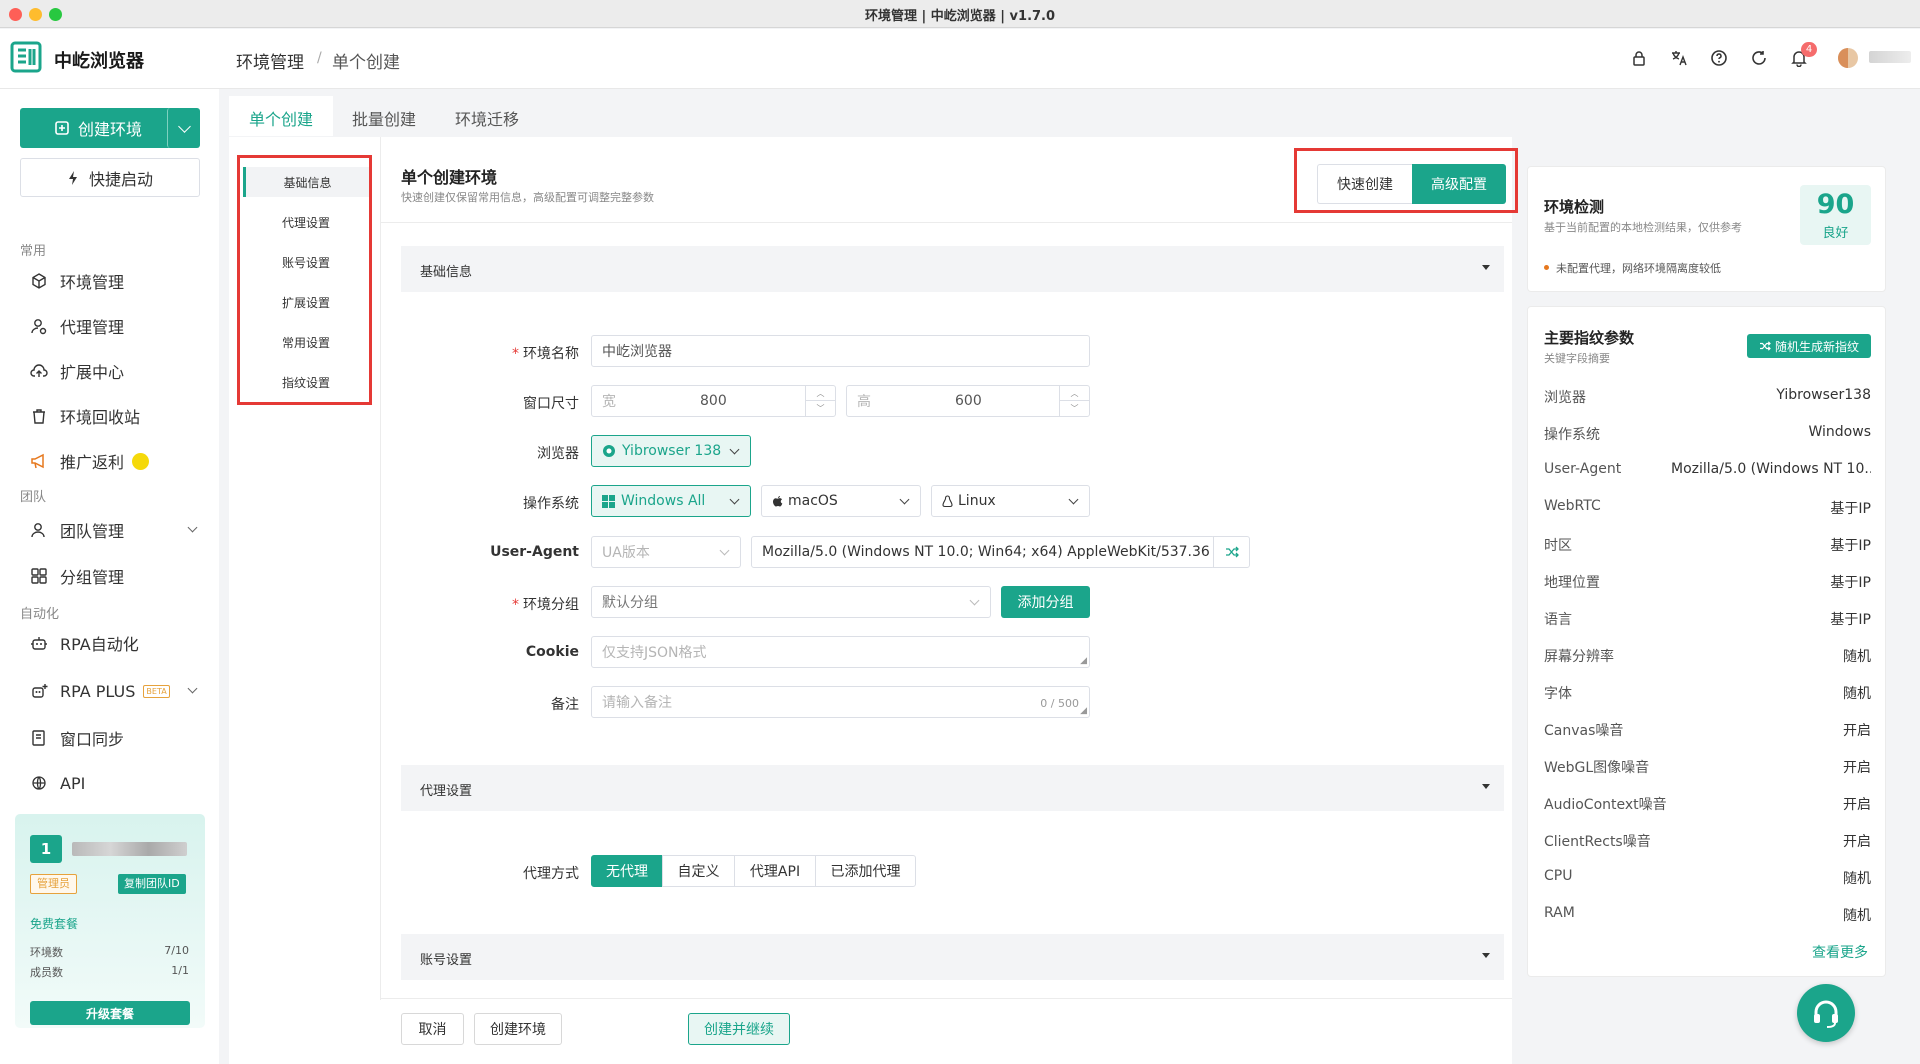  I want to click on fingerprint-param-label: WebGL图像噪音, so click(1597, 768).